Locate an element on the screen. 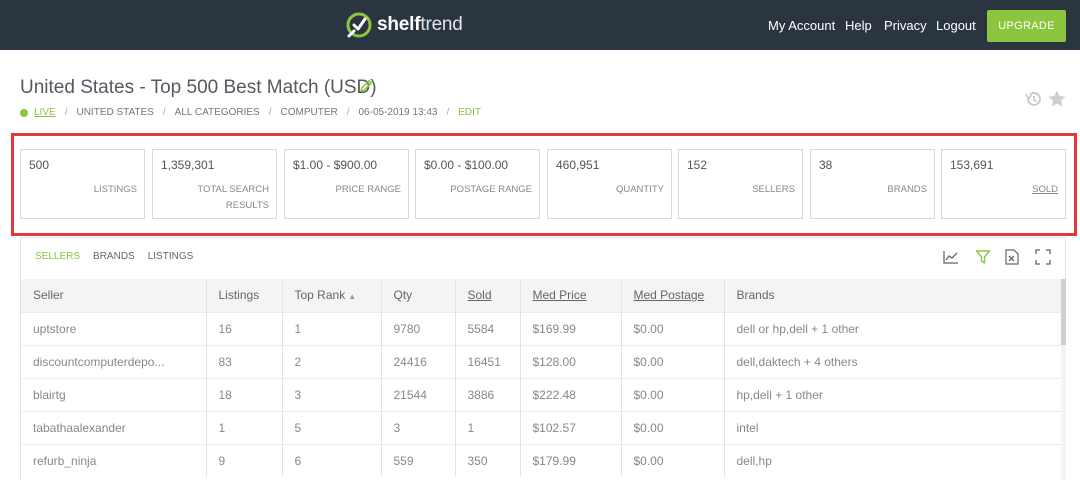  tab-brands: BRANDS is located at coordinates (114, 256).